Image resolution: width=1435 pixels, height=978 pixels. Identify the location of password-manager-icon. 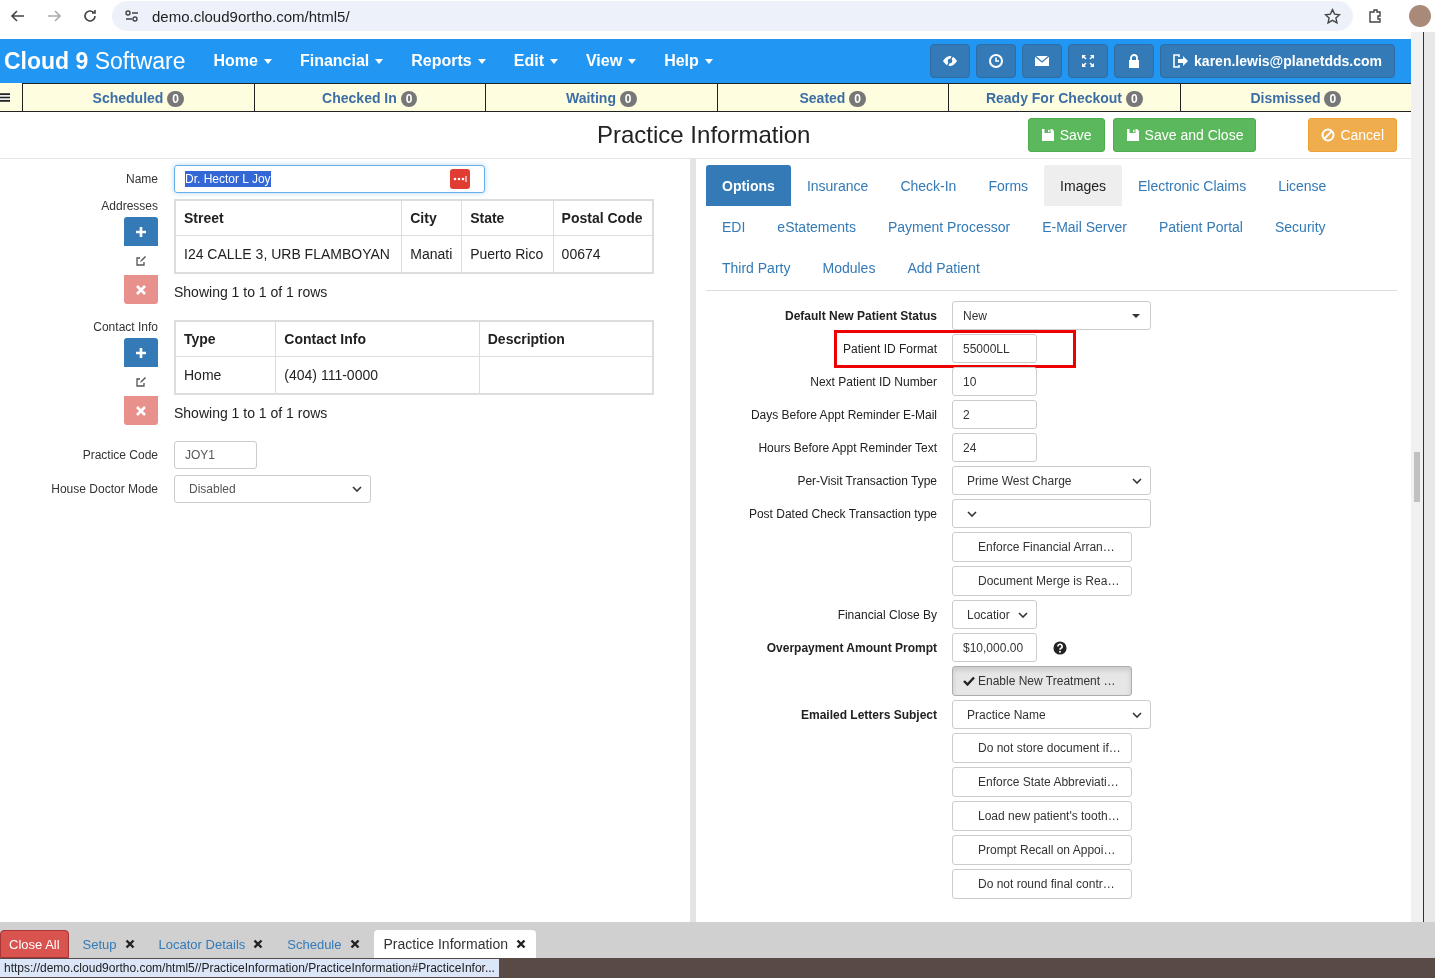
(460, 179).